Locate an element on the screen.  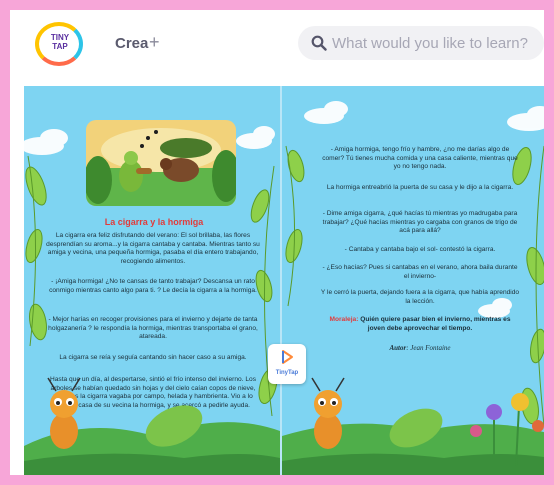
tinytap-logo: TINY TAP is located at coordinates (61, 44).